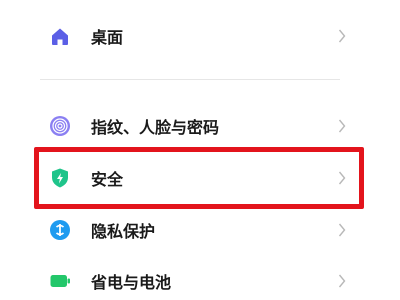  I want to click on settings-item-label: 指纹、人脸与密码, so click(155, 127).